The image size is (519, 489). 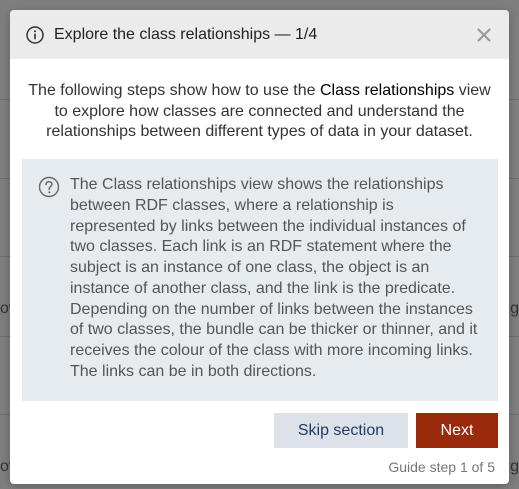 I want to click on close-button, so click(x=484, y=35).